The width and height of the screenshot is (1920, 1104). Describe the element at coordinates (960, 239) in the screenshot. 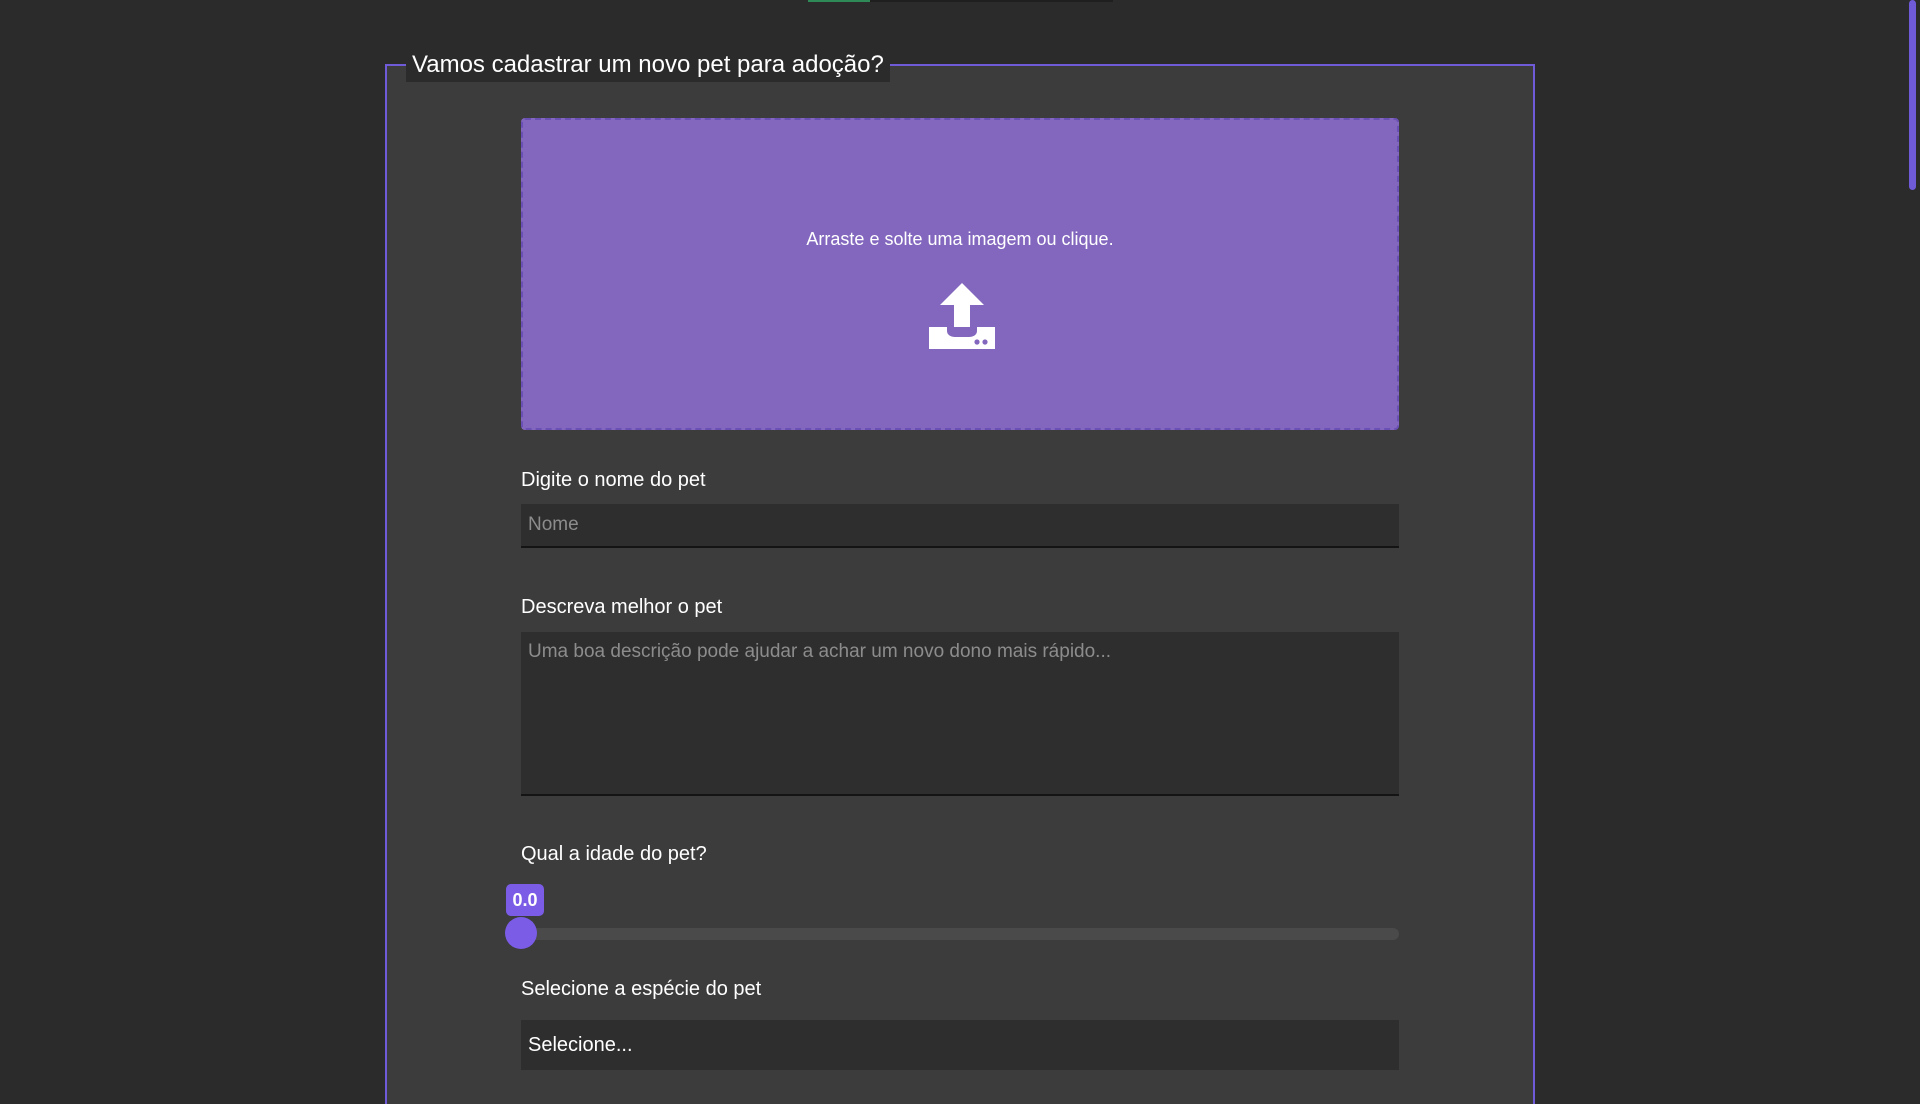

I see `dropzone-text: Arraste e solte uma imagem ou clique.` at that location.